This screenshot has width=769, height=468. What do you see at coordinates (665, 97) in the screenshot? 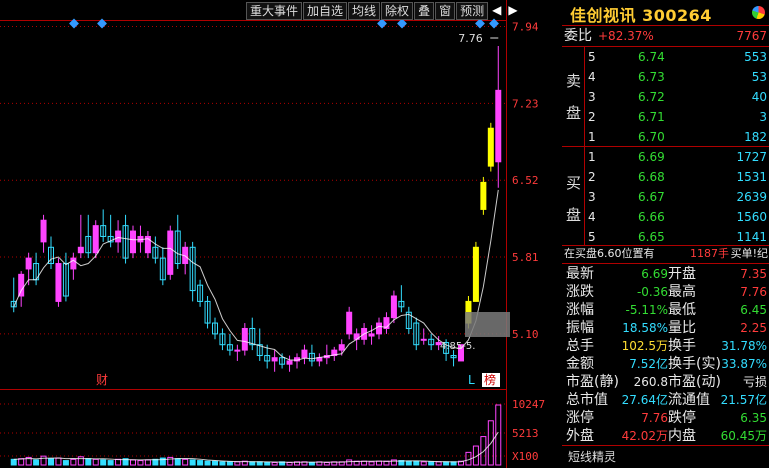
I see `sell-level: 3 6.72 40` at bounding box center [665, 97].